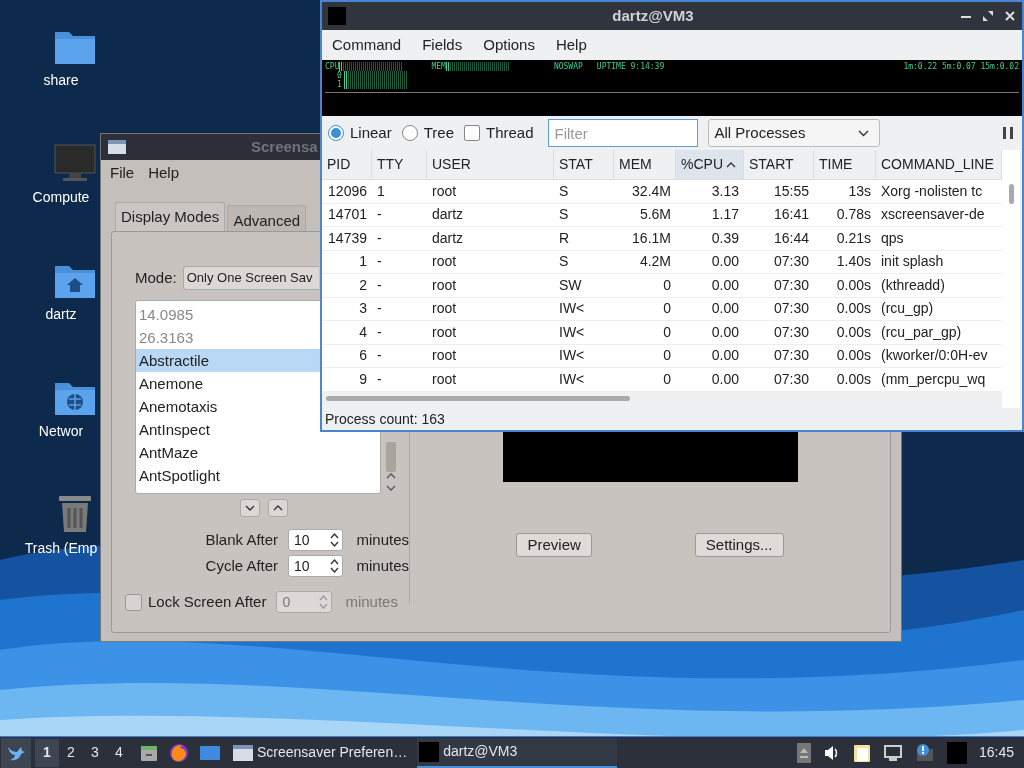 This screenshot has height=768, width=1024. What do you see at coordinates (371, 601) in the screenshot?
I see `unit-label: minutes` at bounding box center [371, 601].